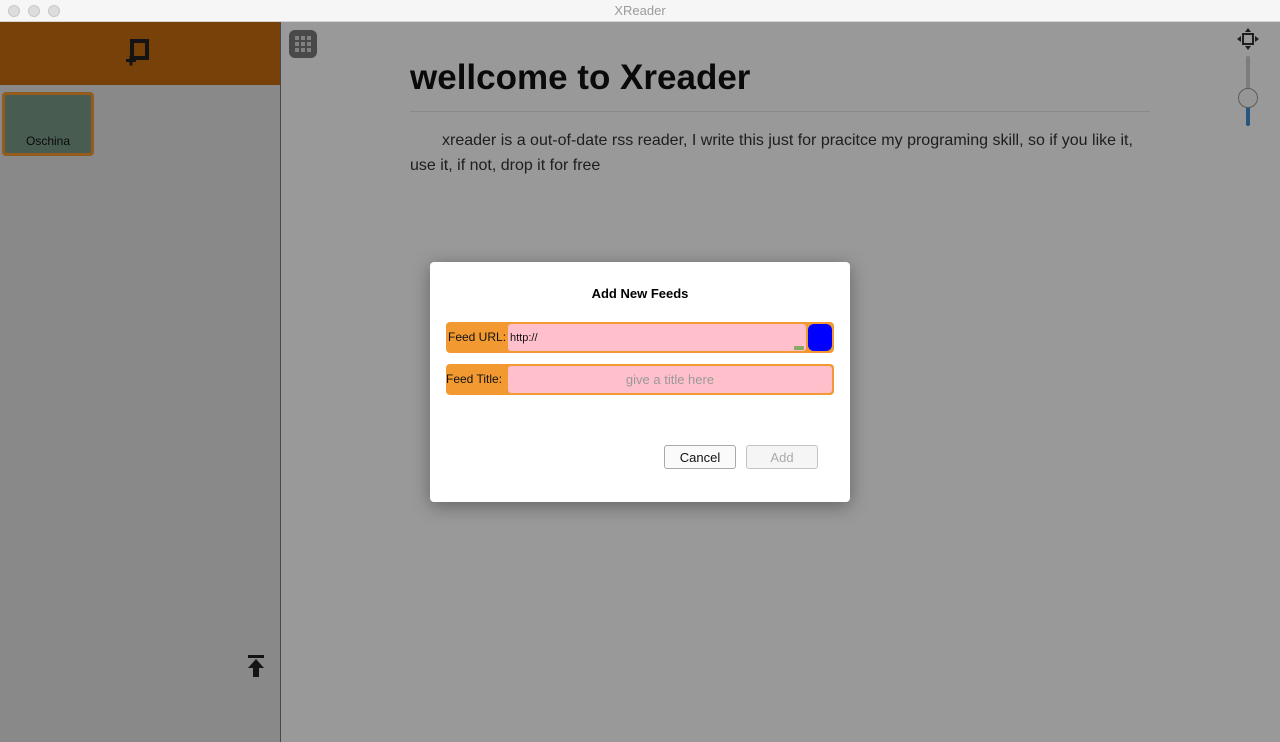 The width and height of the screenshot is (1280, 742). I want to click on add-button: Add, so click(782, 457).